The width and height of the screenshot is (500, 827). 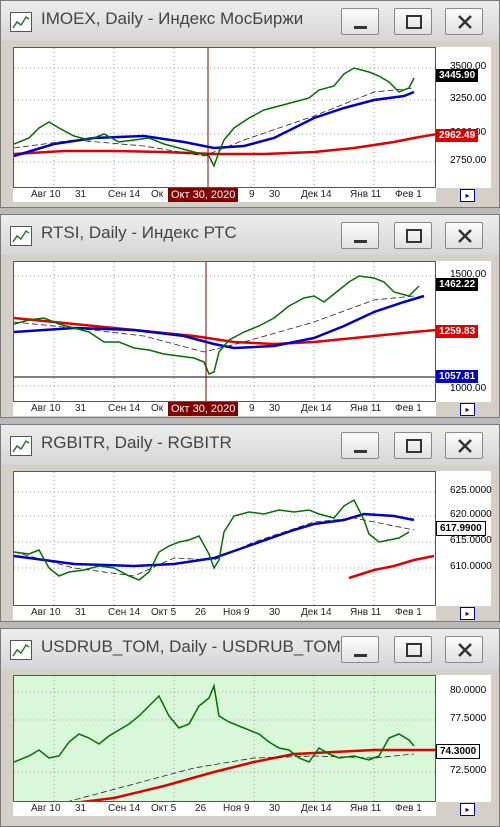 What do you see at coordinates (236, 612) in the screenshot?
I see `date-label: Ноя 9` at bounding box center [236, 612].